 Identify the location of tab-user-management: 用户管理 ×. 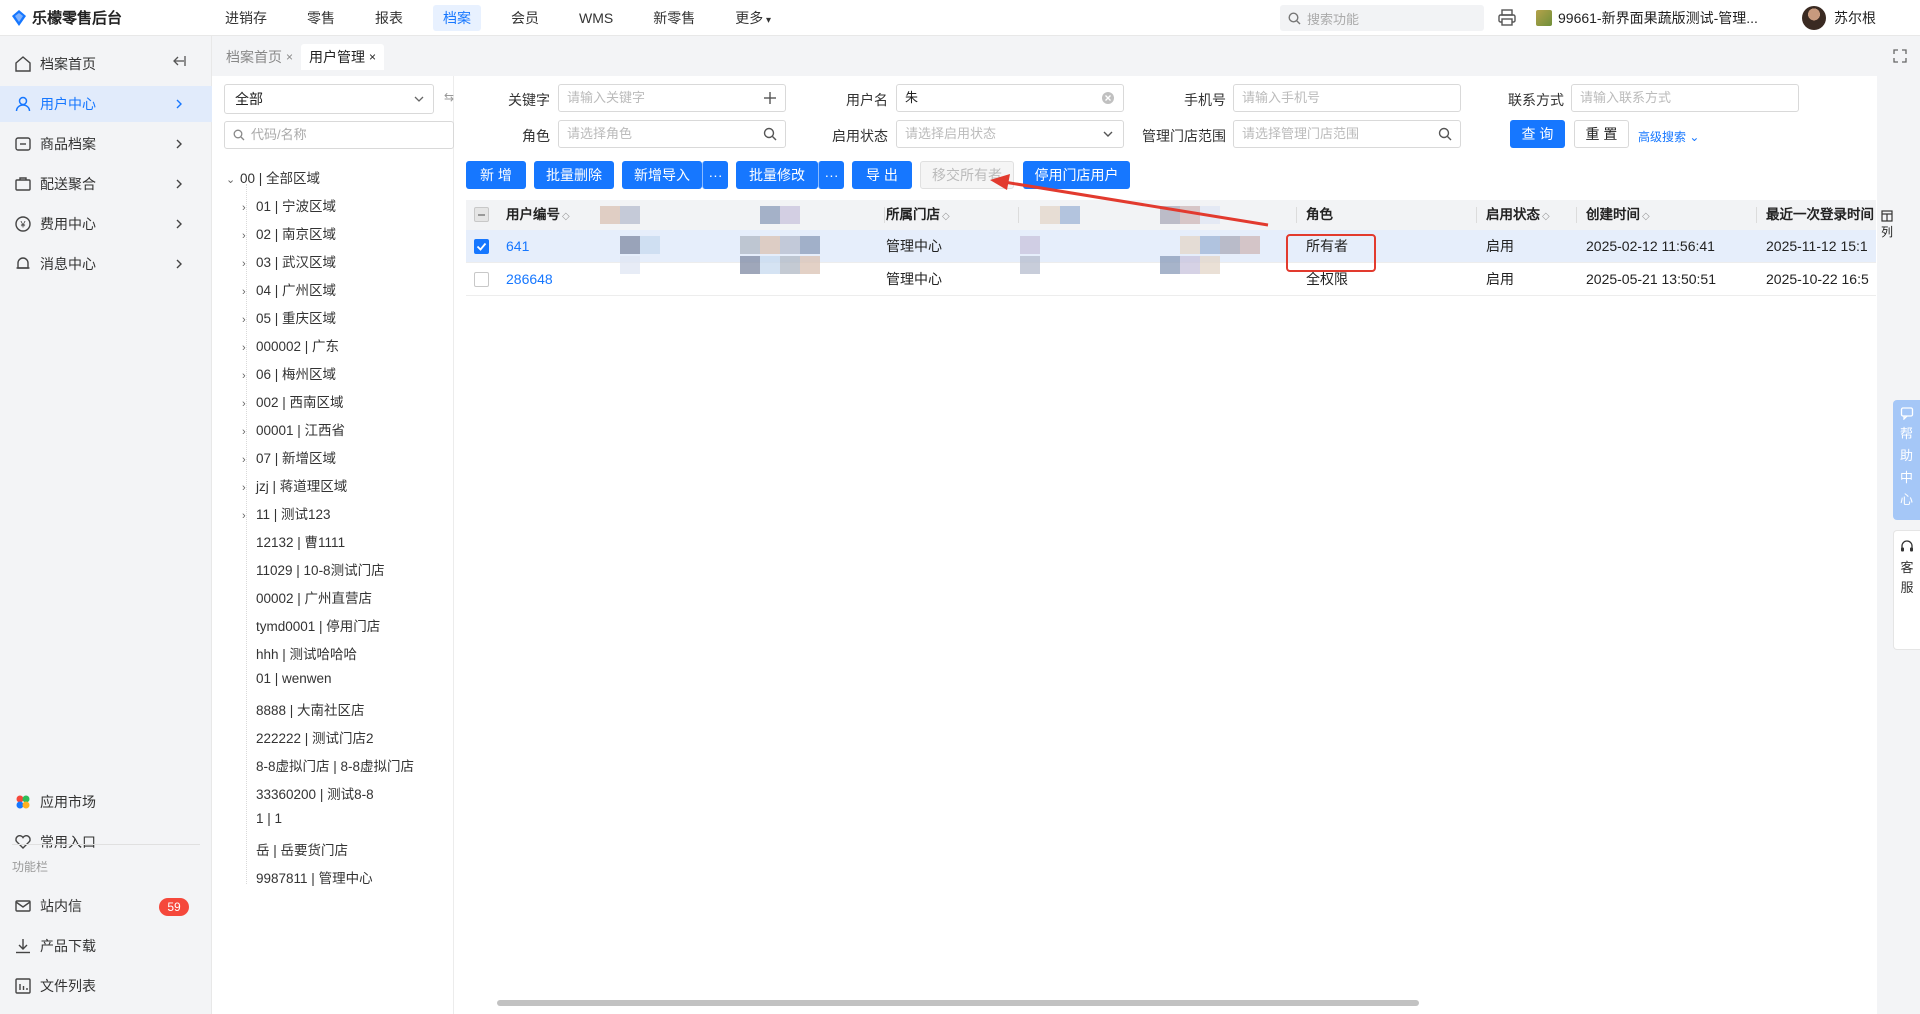
(343, 57).